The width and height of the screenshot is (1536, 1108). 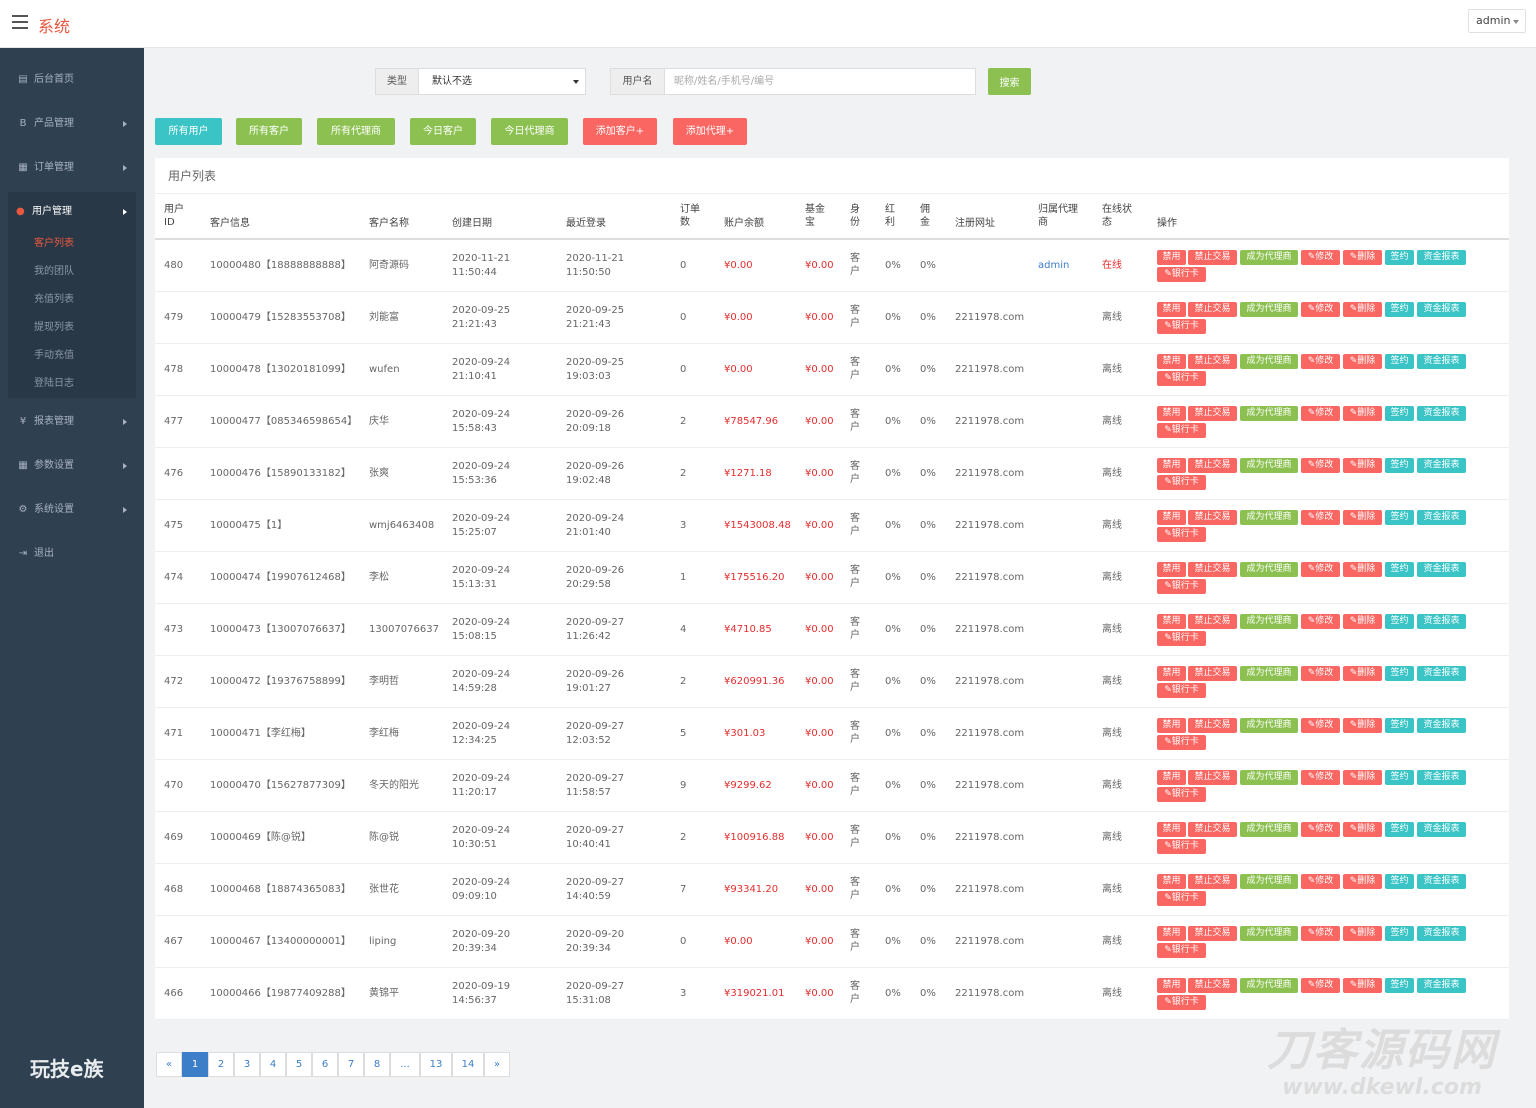 I want to click on sidebar-subitem: 登陆日志, so click(x=84, y=384).